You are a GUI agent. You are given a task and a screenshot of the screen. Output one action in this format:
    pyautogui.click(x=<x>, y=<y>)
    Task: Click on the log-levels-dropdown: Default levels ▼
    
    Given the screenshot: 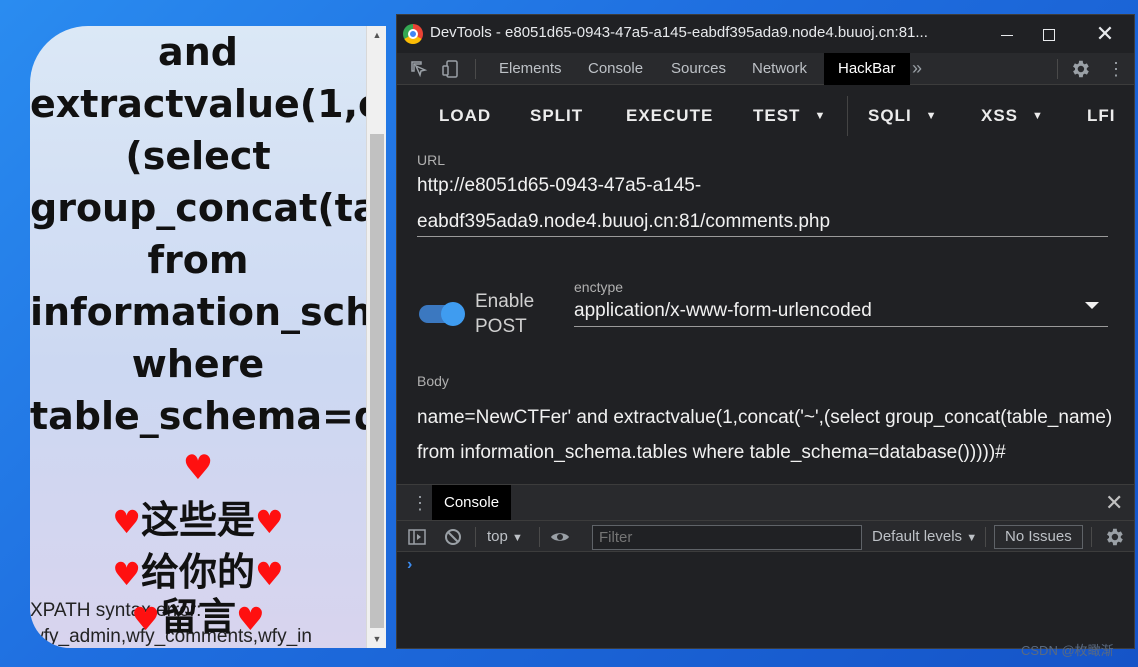 What is the action you would take?
    pyautogui.click(x=924, y=537)
    